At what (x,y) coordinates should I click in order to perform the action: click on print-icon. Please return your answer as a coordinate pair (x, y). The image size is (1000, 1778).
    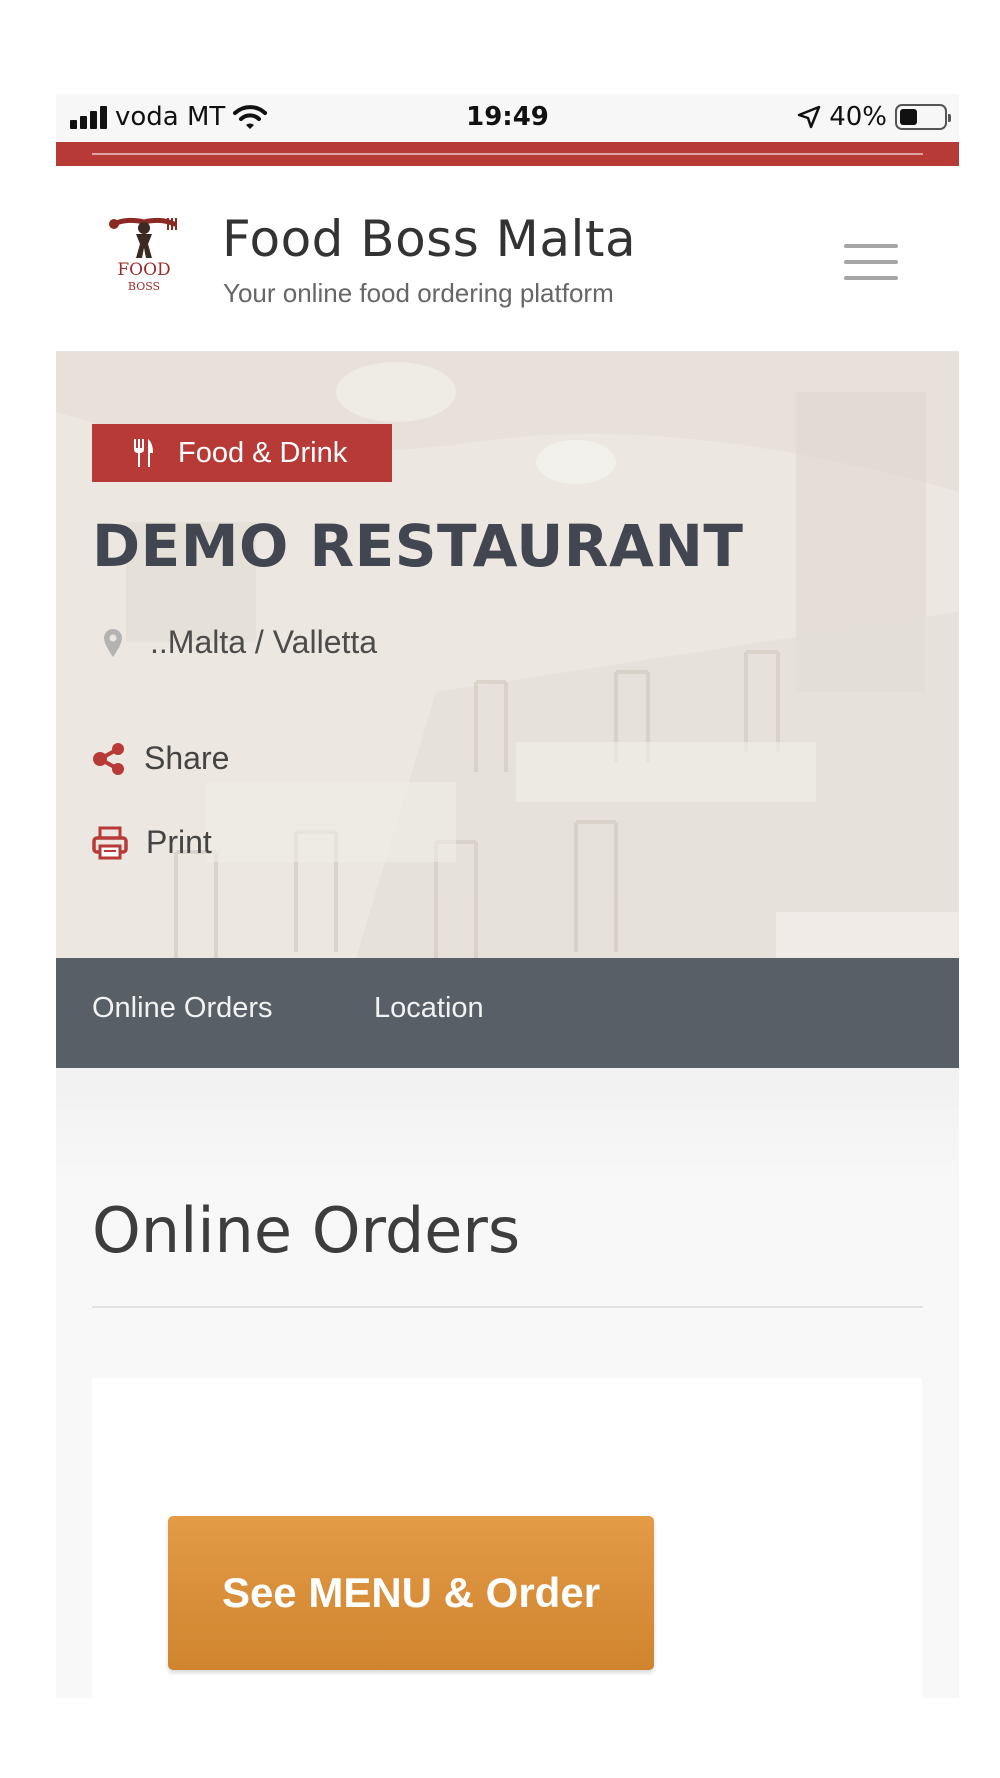
    Looking at the image, I should click on (110, 842).